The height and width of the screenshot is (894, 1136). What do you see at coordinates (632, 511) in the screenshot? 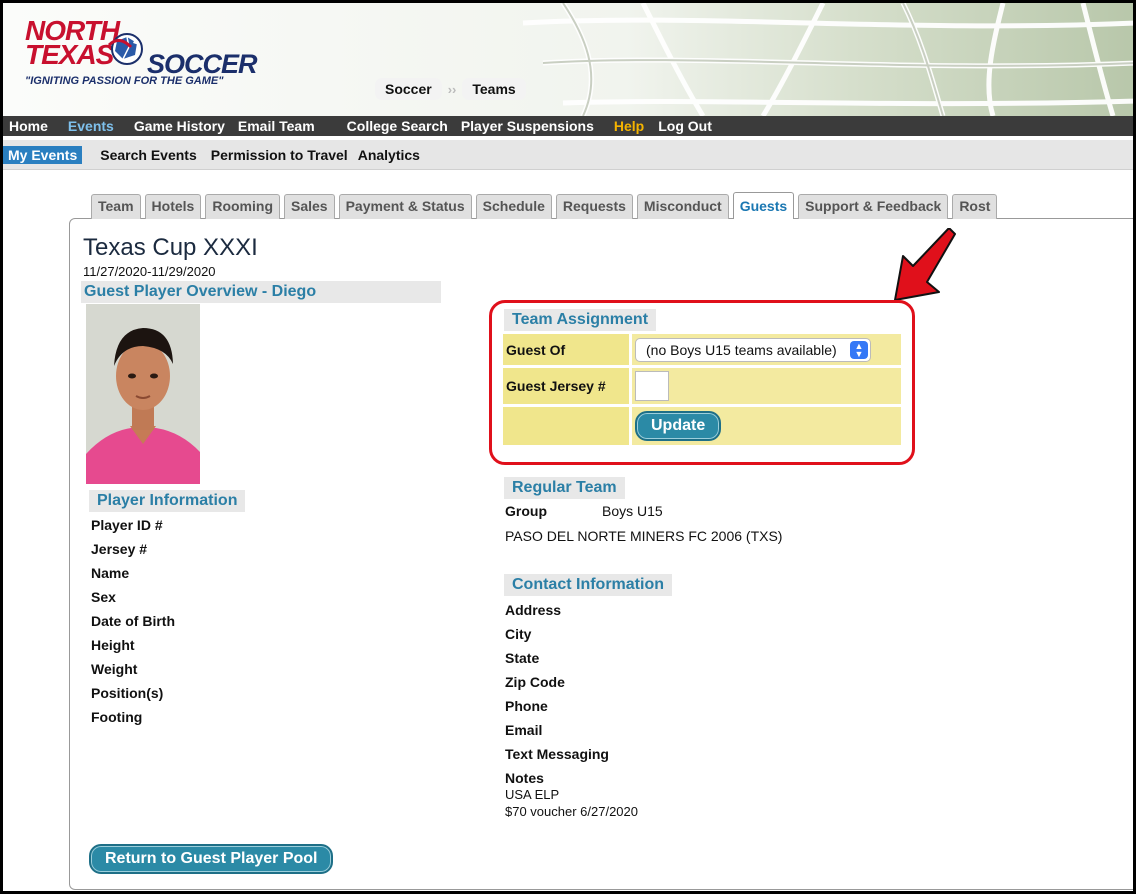
I see `group-value: Boys U15` at bounding box center [632, 511].